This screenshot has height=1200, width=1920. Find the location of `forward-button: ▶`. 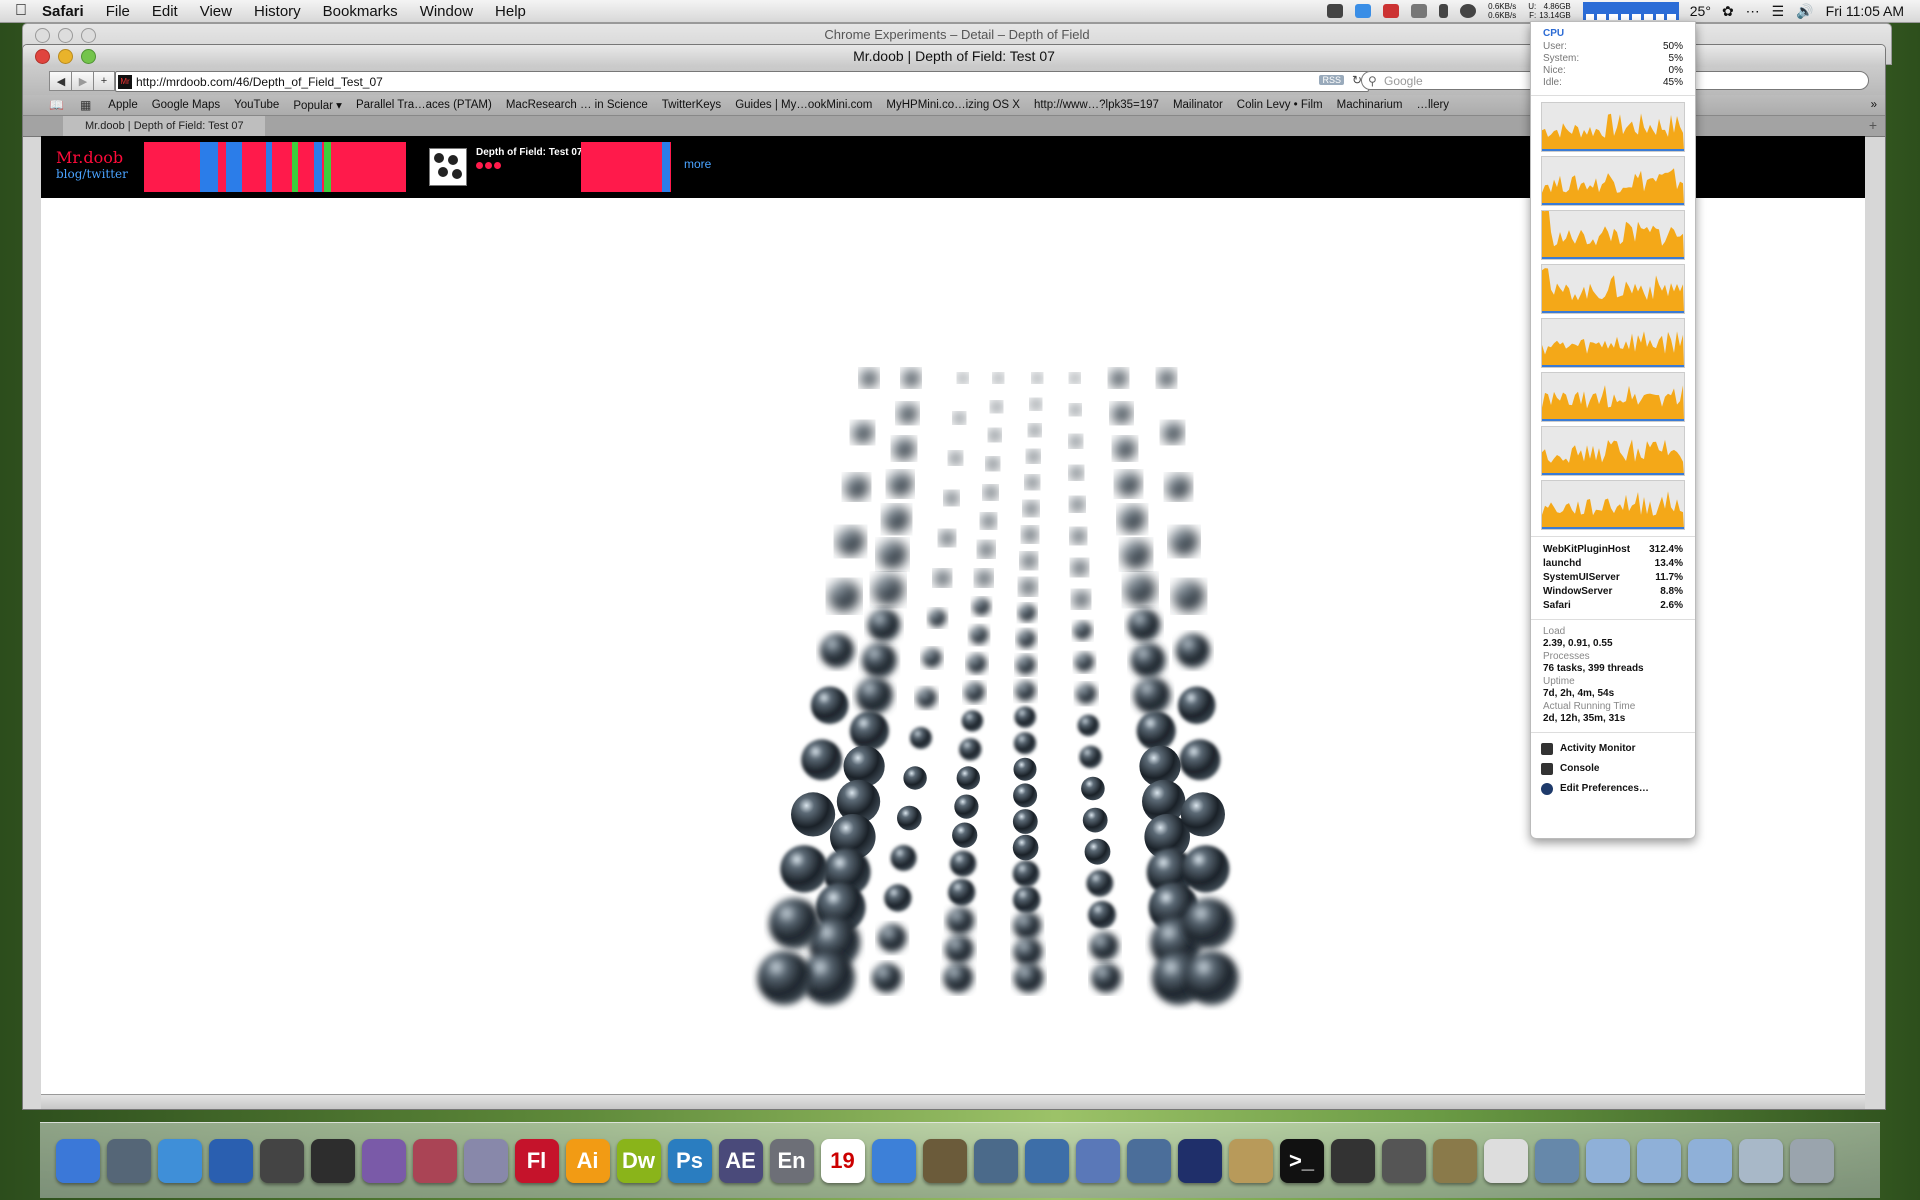

forward-button: ▶ is located at coordinates (83, 81).